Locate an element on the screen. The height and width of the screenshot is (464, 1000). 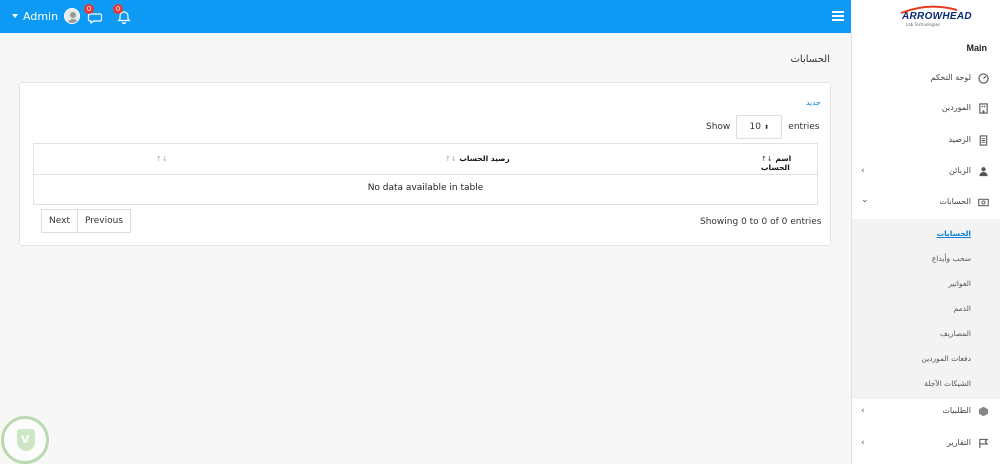
show-label: Show is located at coordinates (718, 127).